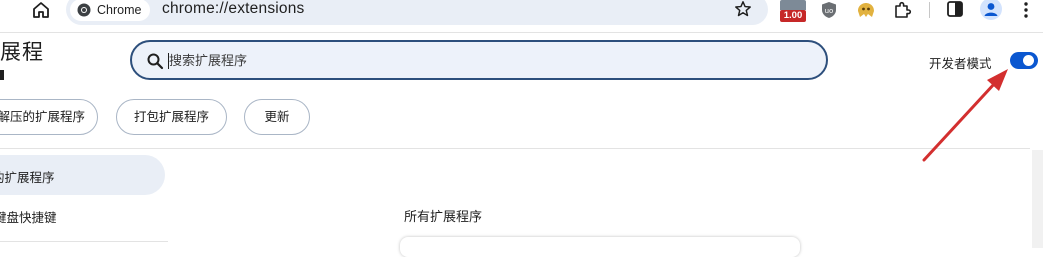 The image size is (1043, 257). I want to click on search-icon, so click(155, 61).